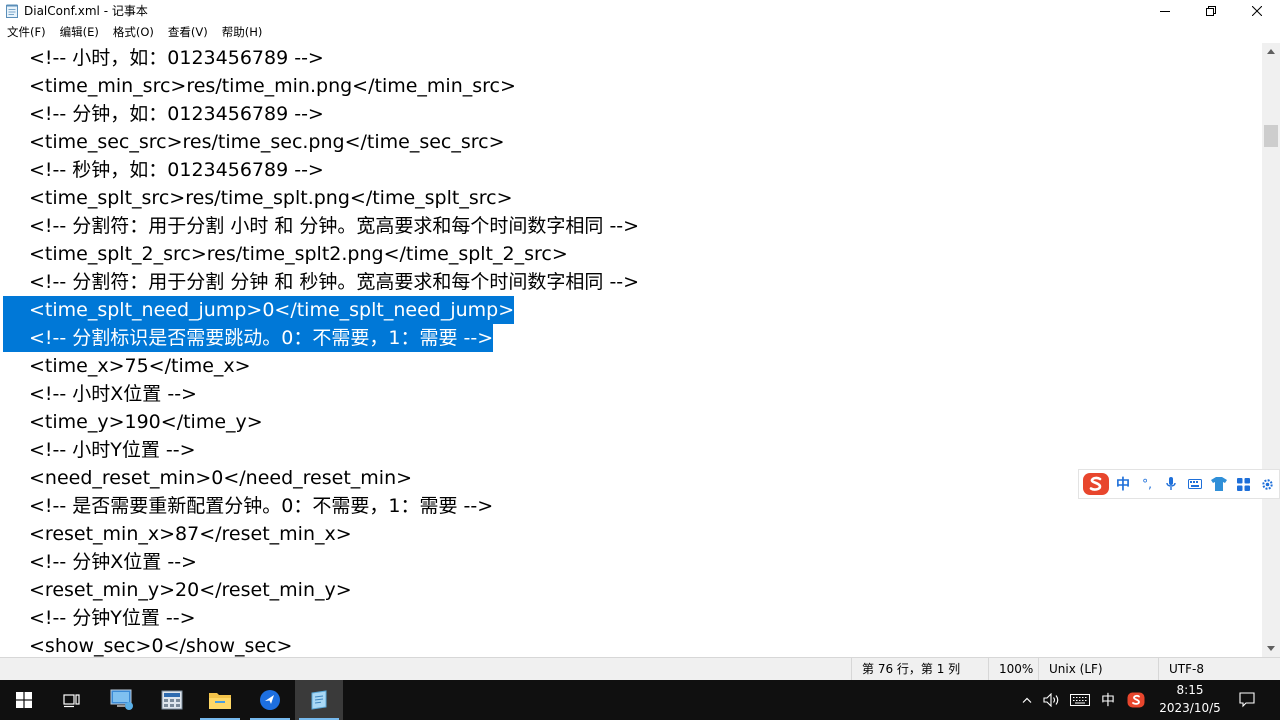 The height and width of the screenshot is (720, 1280). I want to click on keyboard-icon, so click(1195, 484).